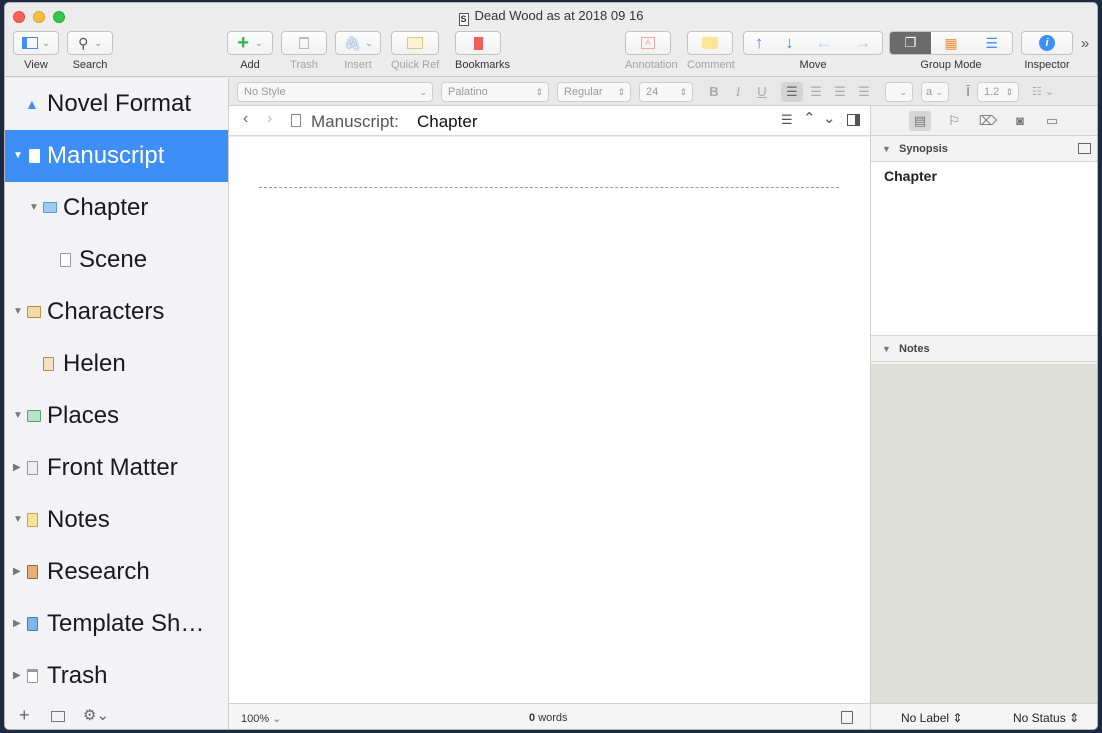  Describe the element at coordinates (463, 19) in the screenshot. I see `document-proxy-icon: S` at that location.